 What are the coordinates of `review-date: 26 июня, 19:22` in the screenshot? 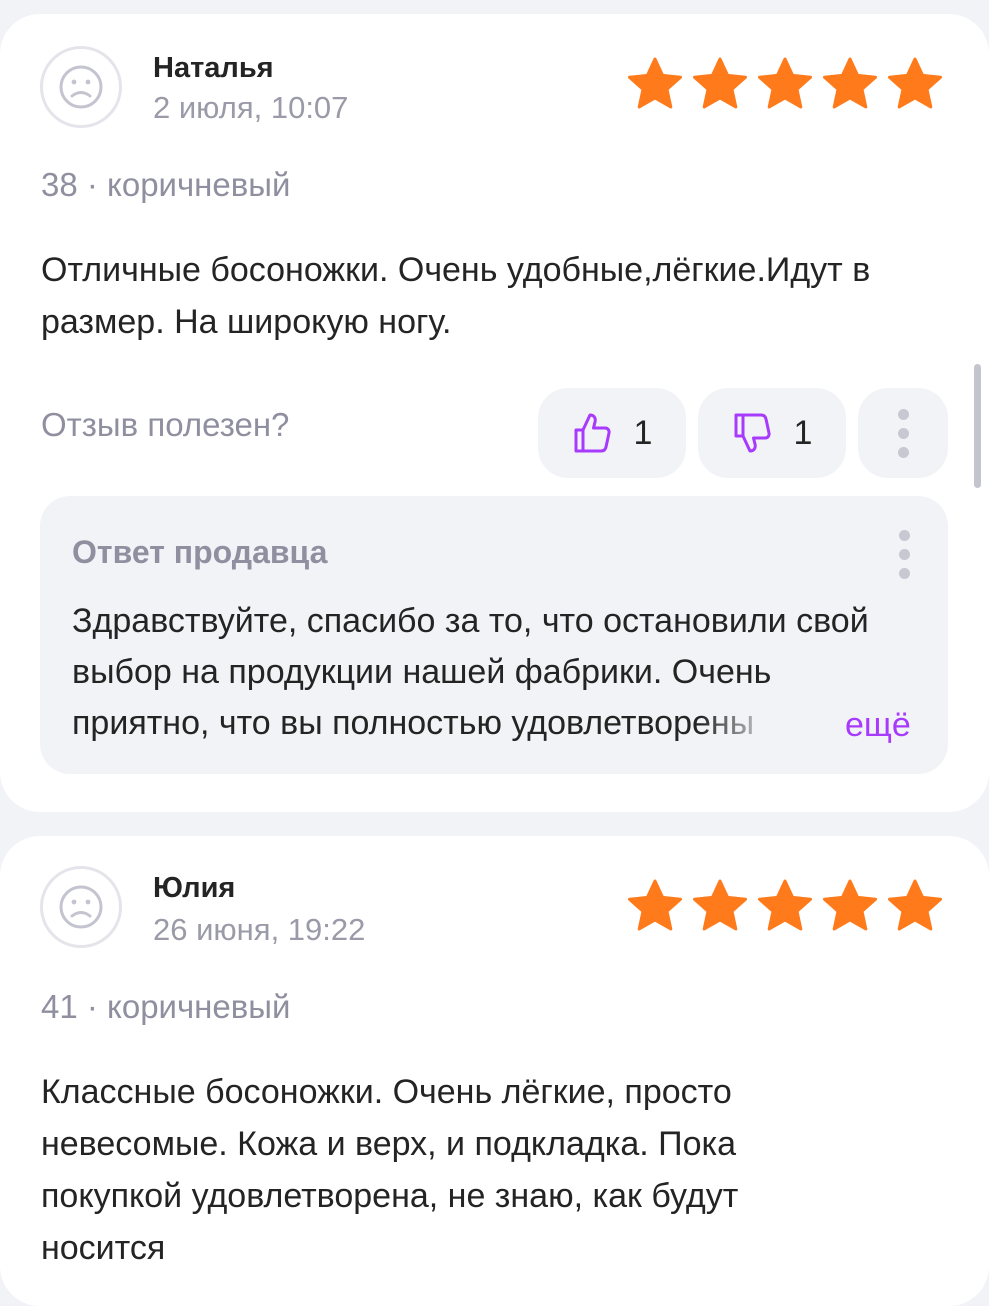 It's located at (259, 929).